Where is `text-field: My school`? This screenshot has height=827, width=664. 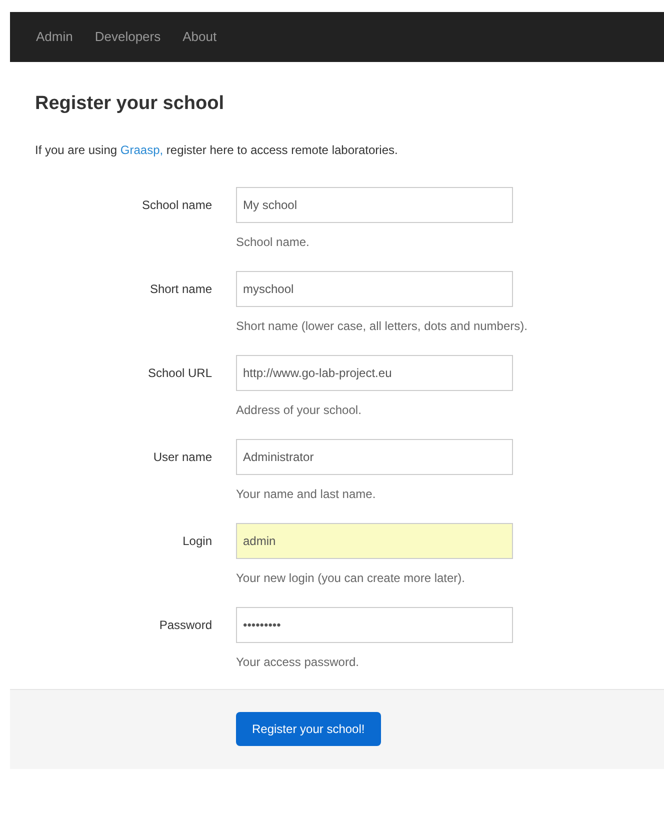 text-field: My school is located at coordinates (374, 204).